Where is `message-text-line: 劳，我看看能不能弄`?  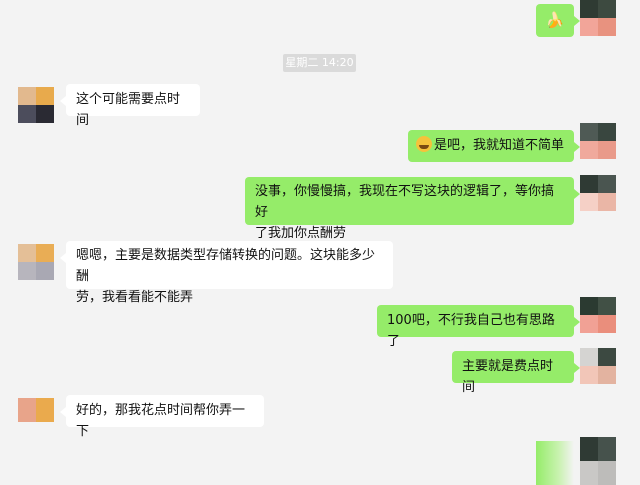
message-text-line: 劳，我看看能不能弄 is located at coordinates (135, 297).